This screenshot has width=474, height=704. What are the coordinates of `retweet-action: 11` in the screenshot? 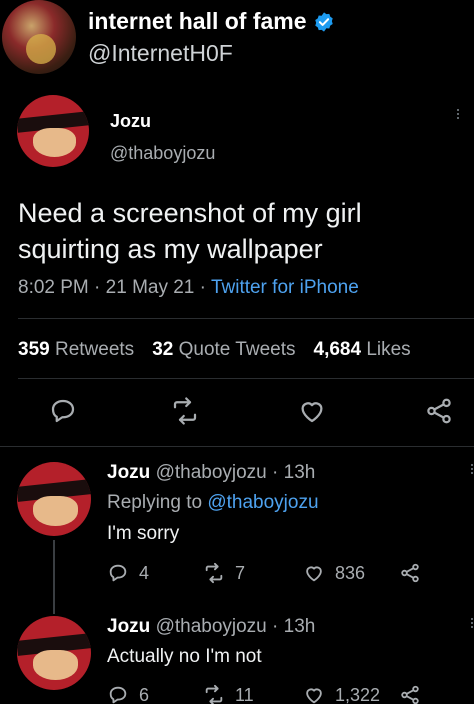 It's located at (228, 694).